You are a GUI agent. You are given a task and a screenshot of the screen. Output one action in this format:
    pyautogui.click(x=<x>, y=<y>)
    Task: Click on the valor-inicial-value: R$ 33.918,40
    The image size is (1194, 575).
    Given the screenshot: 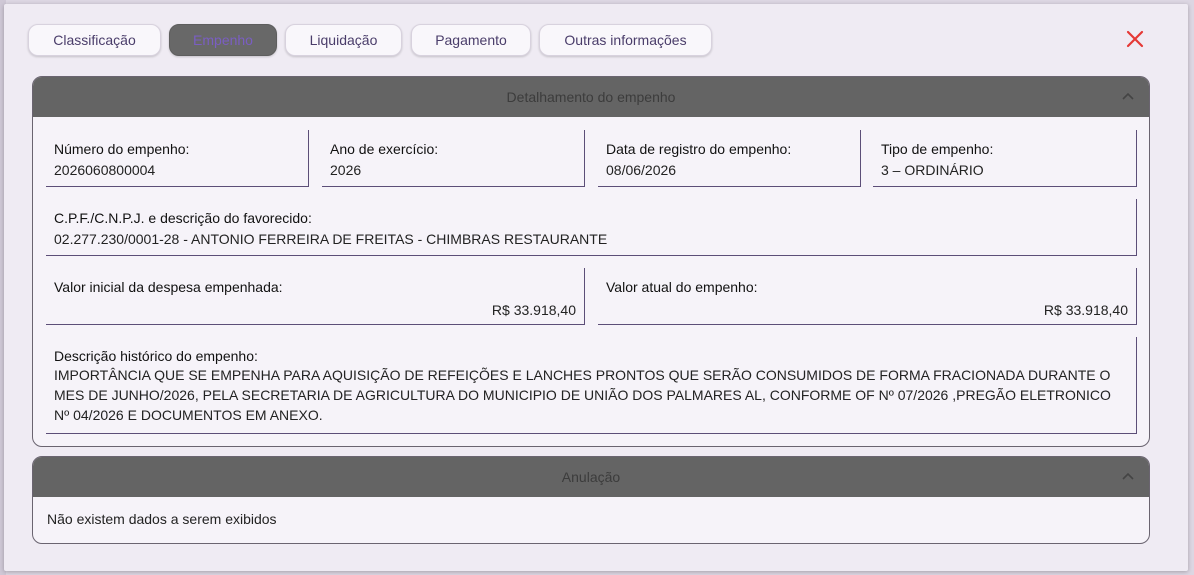 What is the action you would take?
    pyautogui.click(x=533, y=310)
    